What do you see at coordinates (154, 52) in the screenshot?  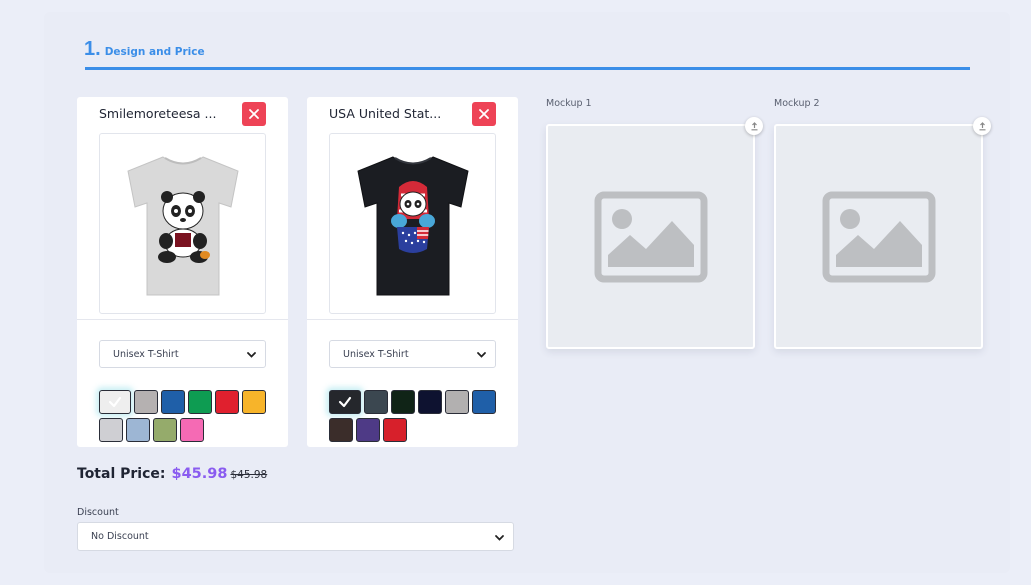 I see `section-title: Design and Price` at bounding box center [154, 52].